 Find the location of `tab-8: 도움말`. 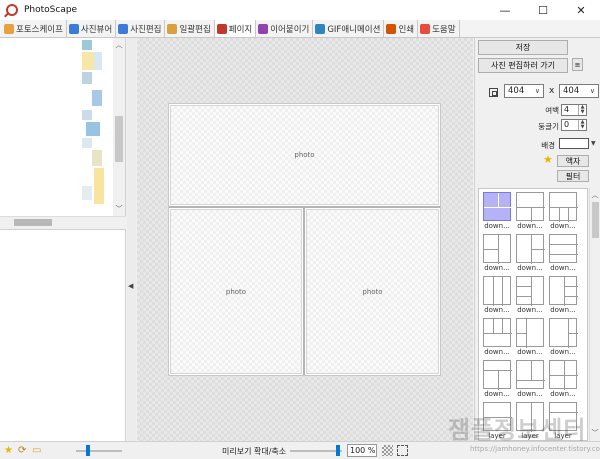

tab-8: 도움말 is located at coordinates (439, 28).